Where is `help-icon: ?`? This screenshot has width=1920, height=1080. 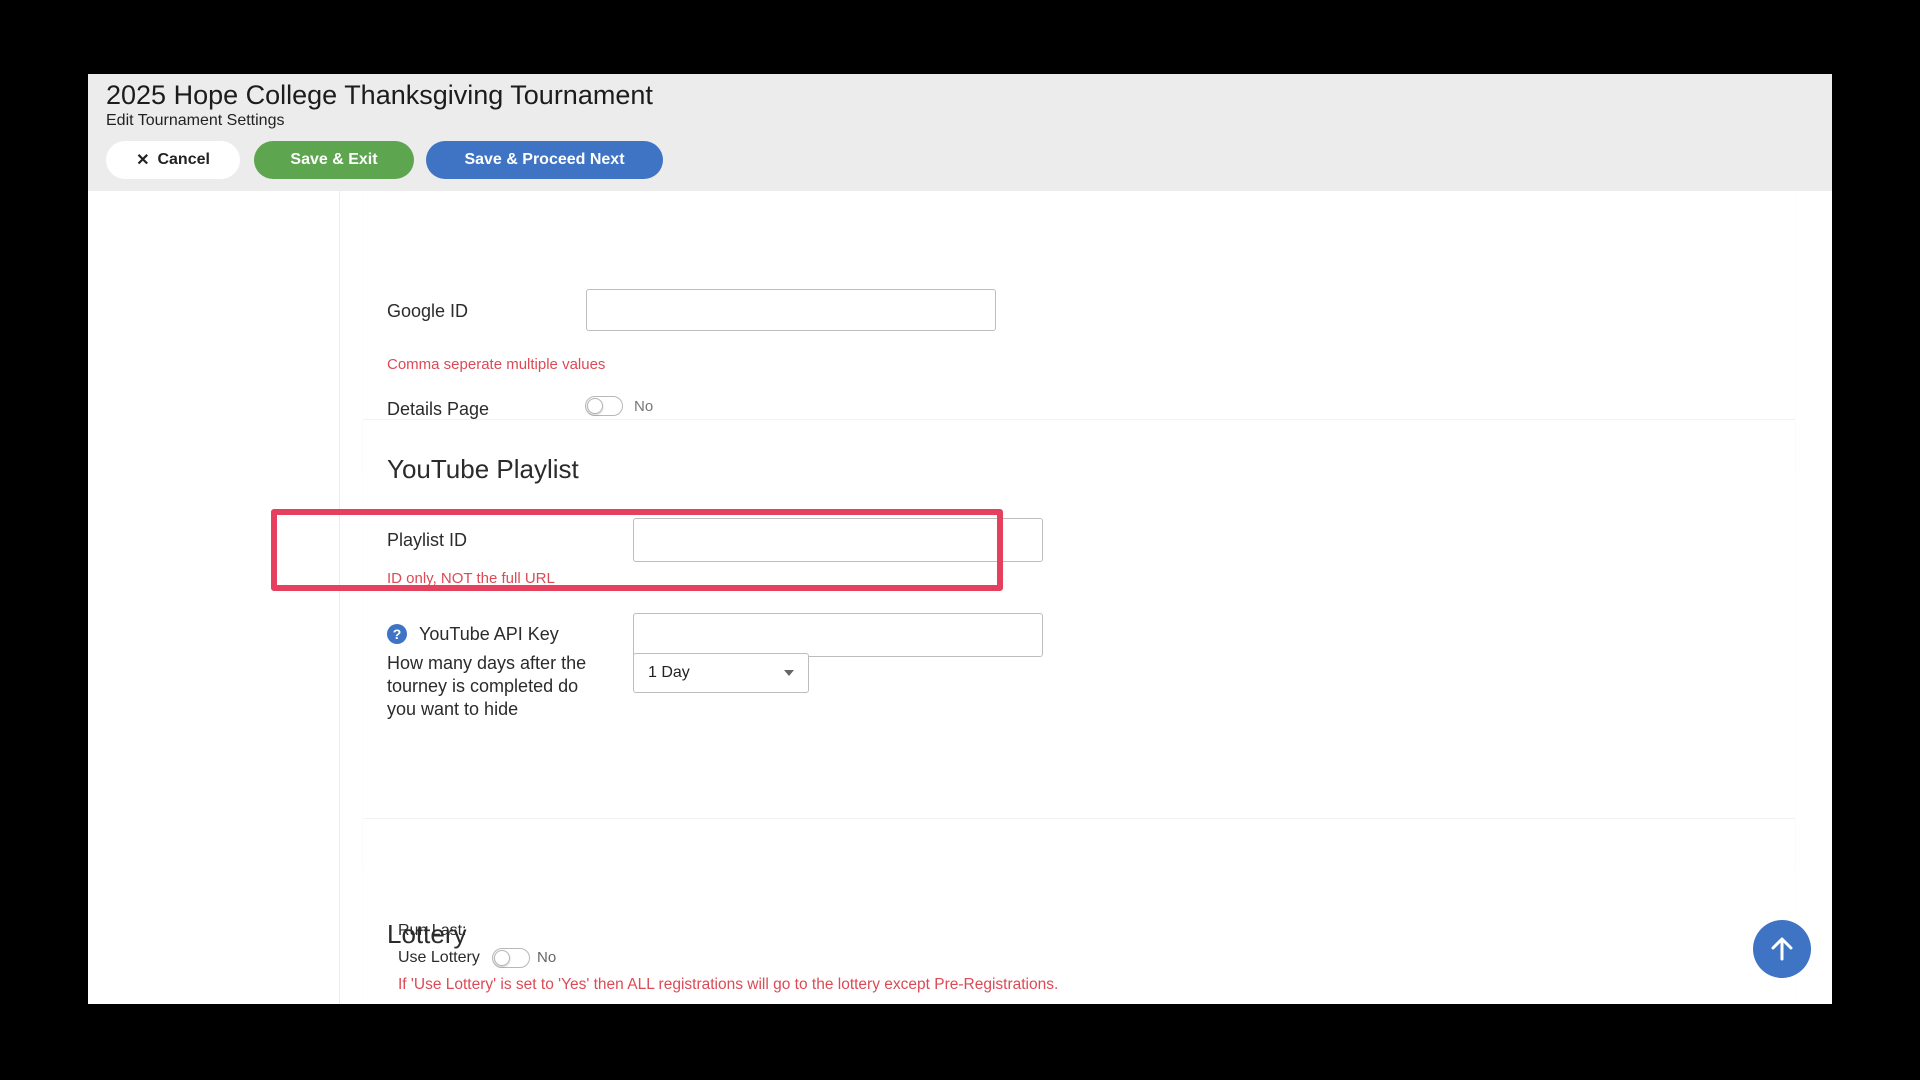
help-icon: ? is located at coordinates (397, 634).